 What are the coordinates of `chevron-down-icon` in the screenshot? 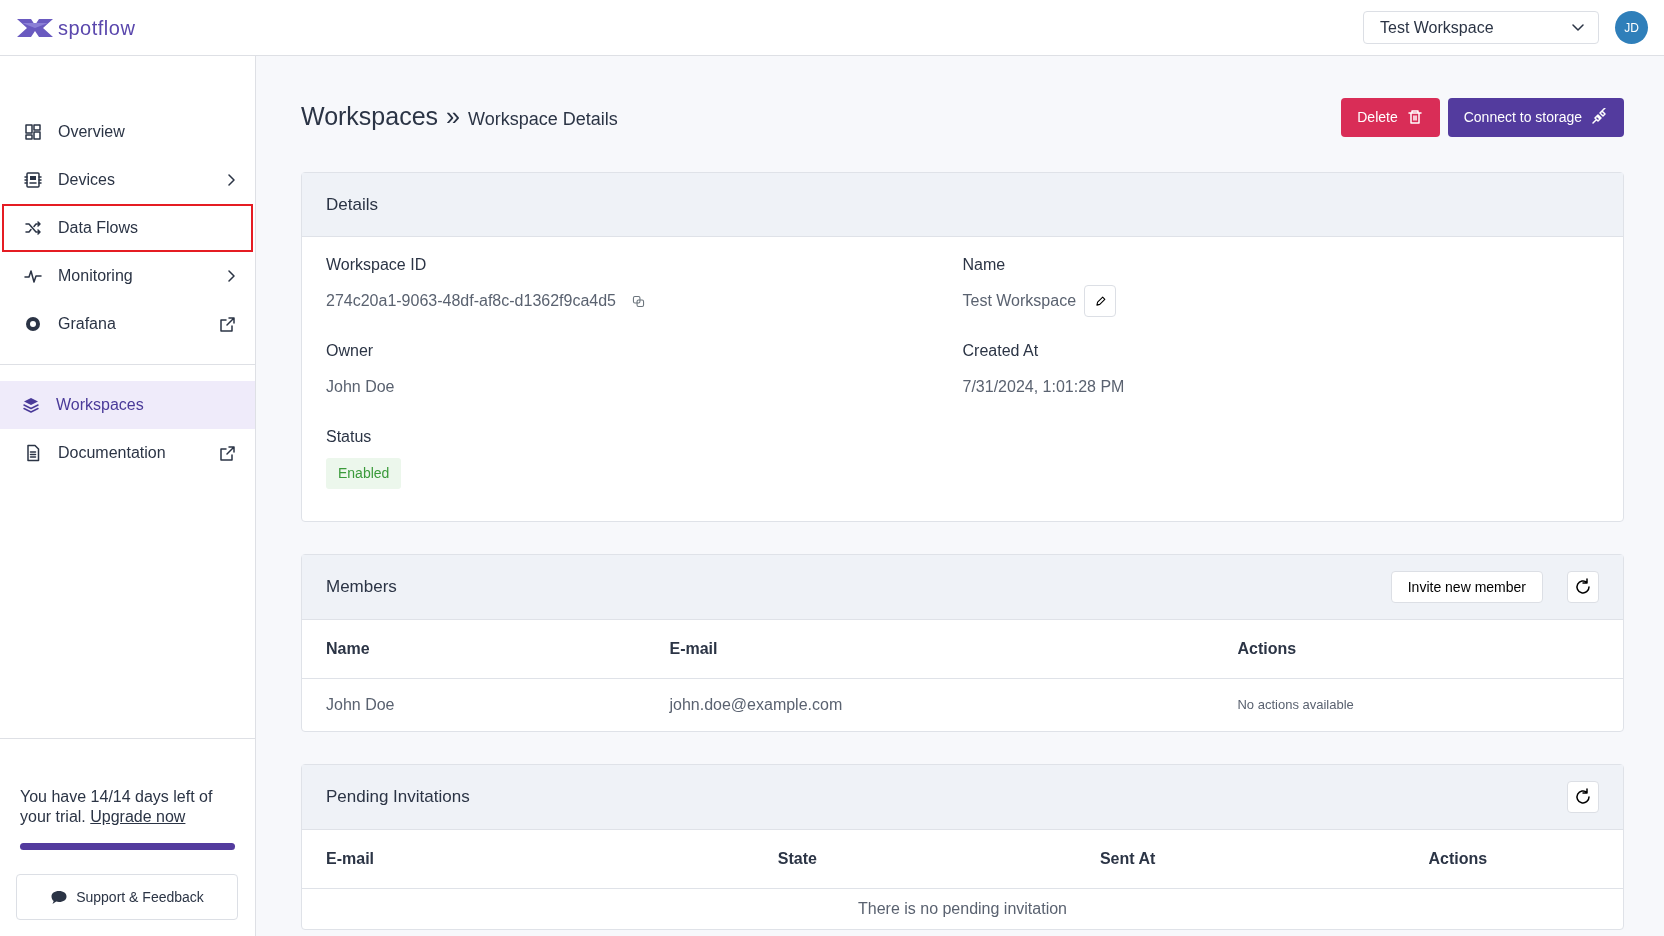 It's located at (1578, 27).